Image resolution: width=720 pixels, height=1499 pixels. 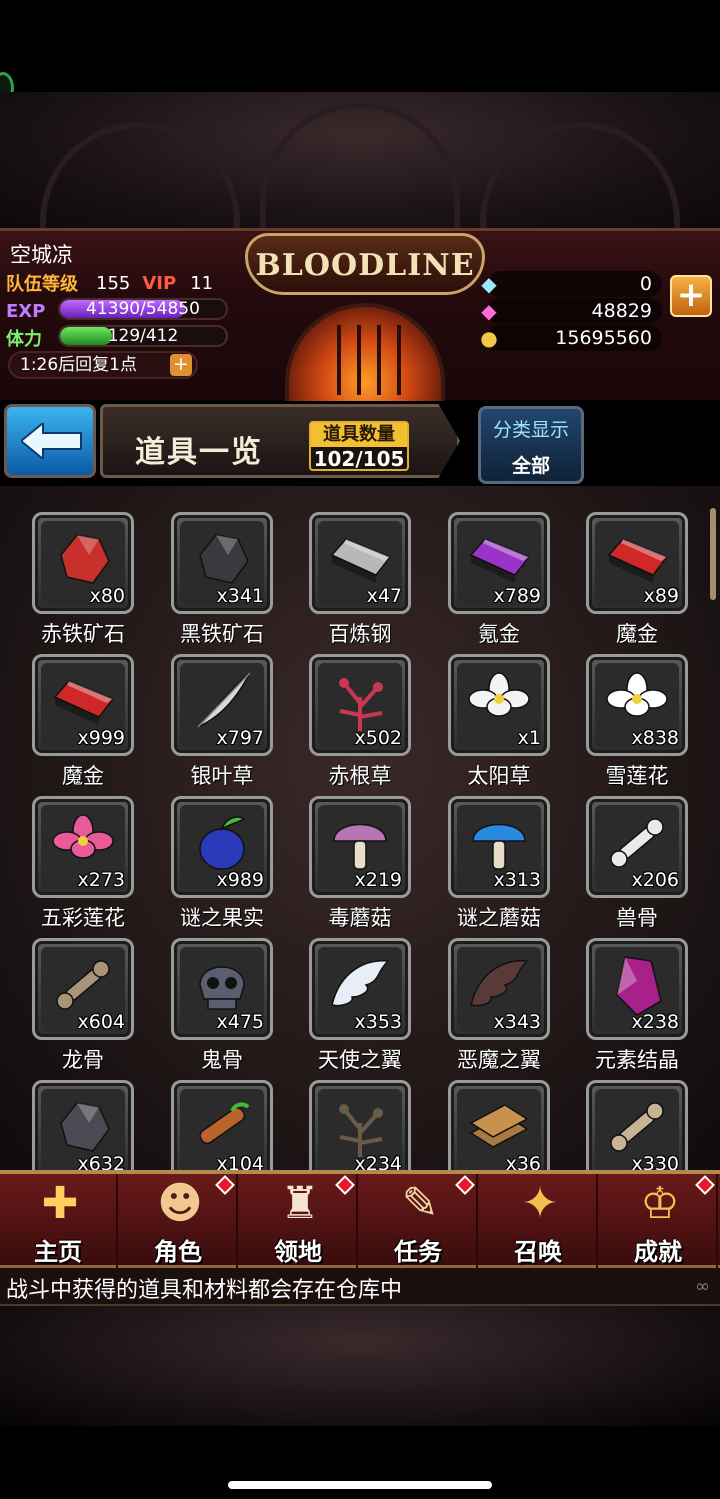 I want to click on item-name: 魔金, so click(x=83, y=776).